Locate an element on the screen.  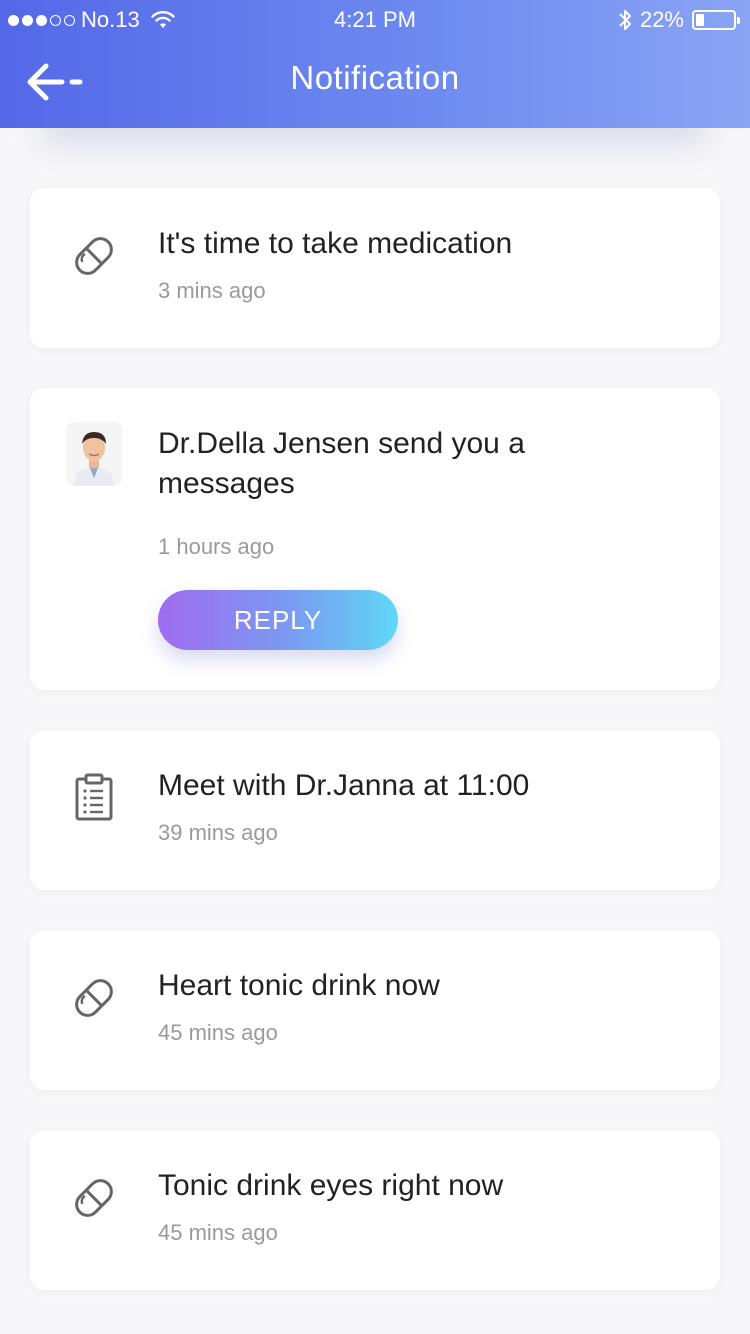
notification-card: It's time to take medication 3 mins ago is located at coordinates (375, 268).